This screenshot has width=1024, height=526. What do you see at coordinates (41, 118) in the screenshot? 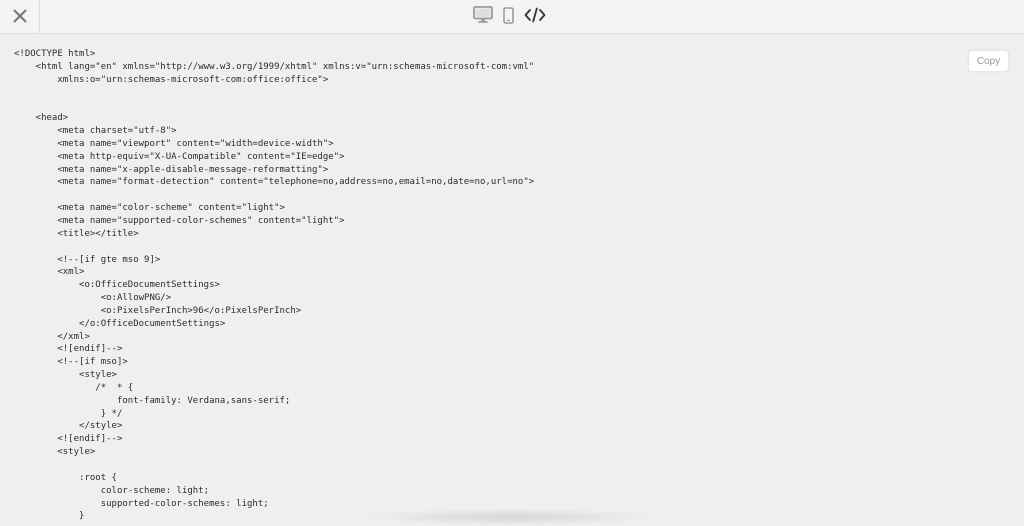
I see `code-line: <head>` at bounding box center [41, 118].